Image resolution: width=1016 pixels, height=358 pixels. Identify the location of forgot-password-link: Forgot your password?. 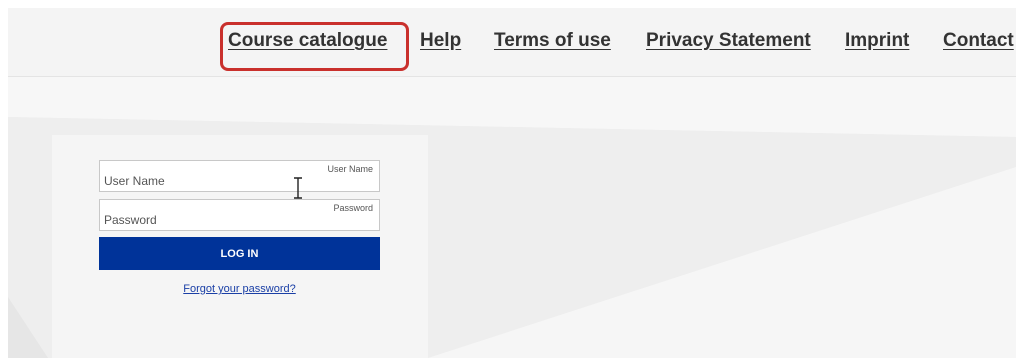
(239, 289).